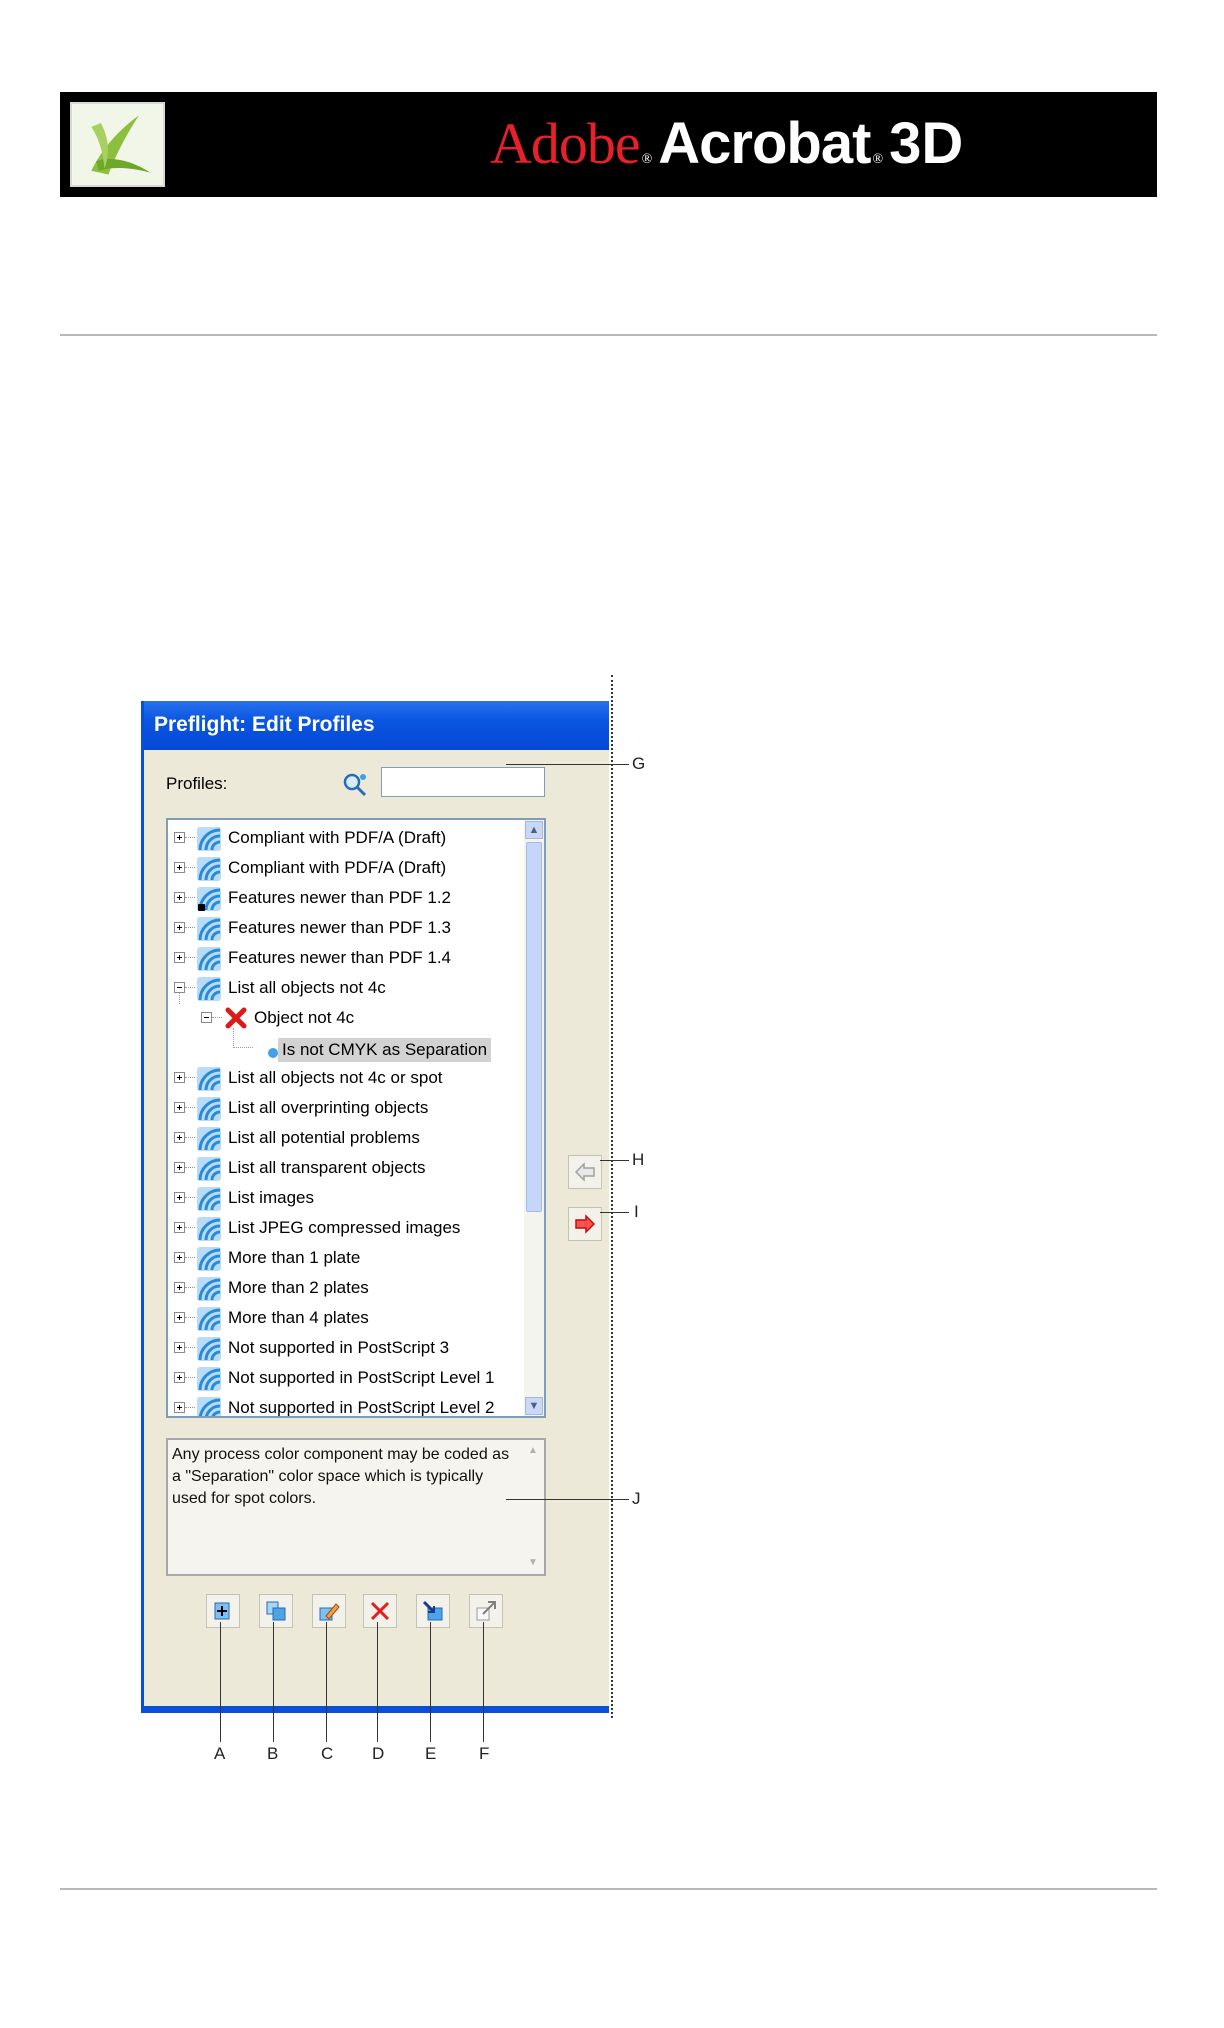 The height and width of the screenshot is (2028, 1224). What do you see at coordinates (273, 1753) in the screenshot?
I see `callout-b: B` at bounding box center [273, 1753].